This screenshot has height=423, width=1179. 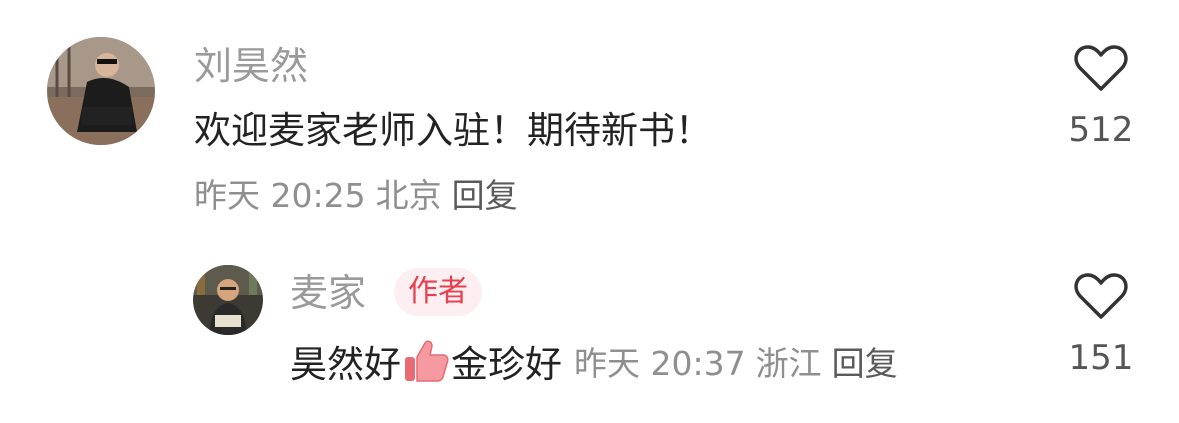 I want to click on reply-text-part2: 金珍好, so click(x=506, y=364).